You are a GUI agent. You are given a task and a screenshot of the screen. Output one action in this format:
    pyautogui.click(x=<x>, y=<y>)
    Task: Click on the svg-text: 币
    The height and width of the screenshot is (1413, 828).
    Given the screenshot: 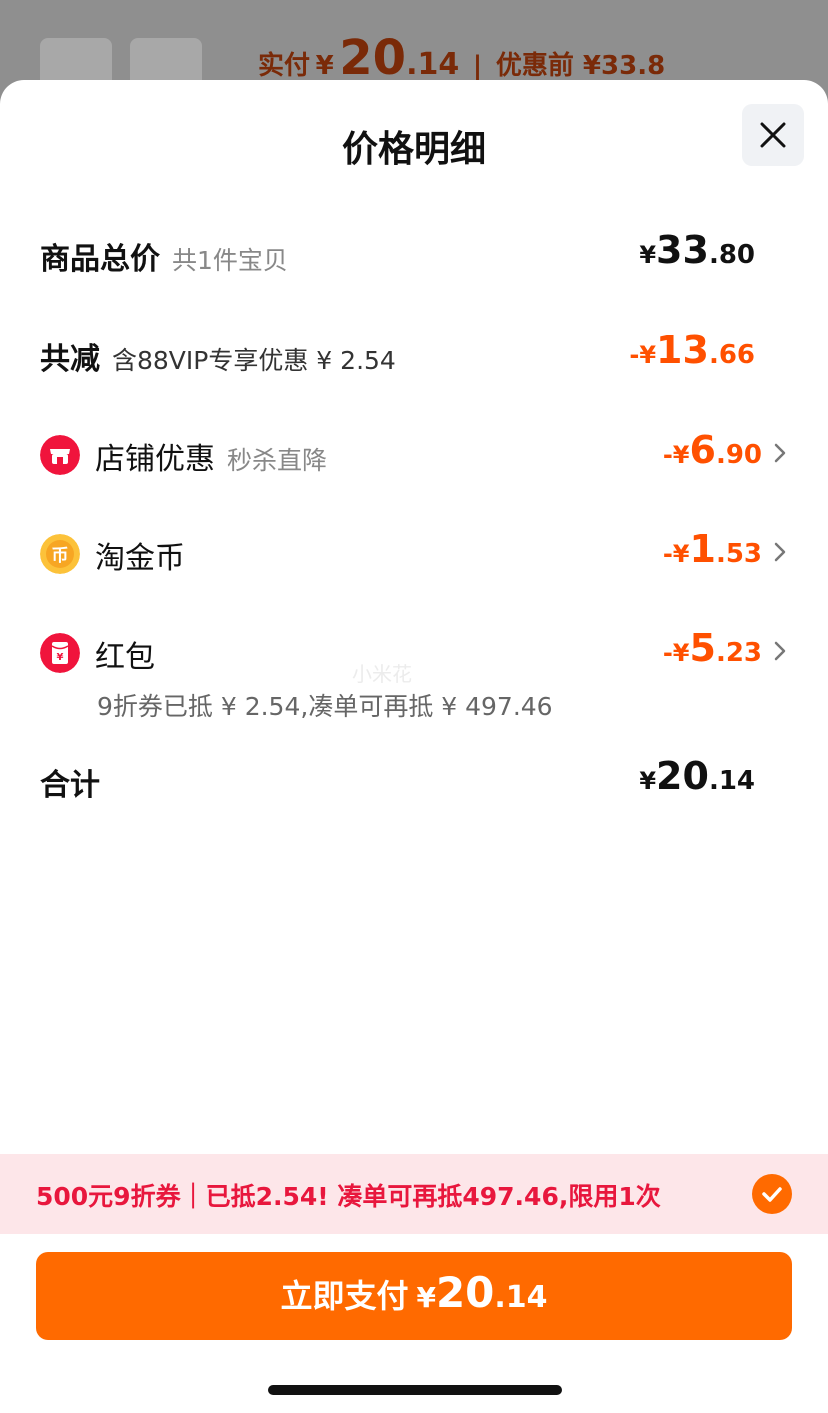 What is the action you would take?
    pyautogui.click(x=60, y=556)
    